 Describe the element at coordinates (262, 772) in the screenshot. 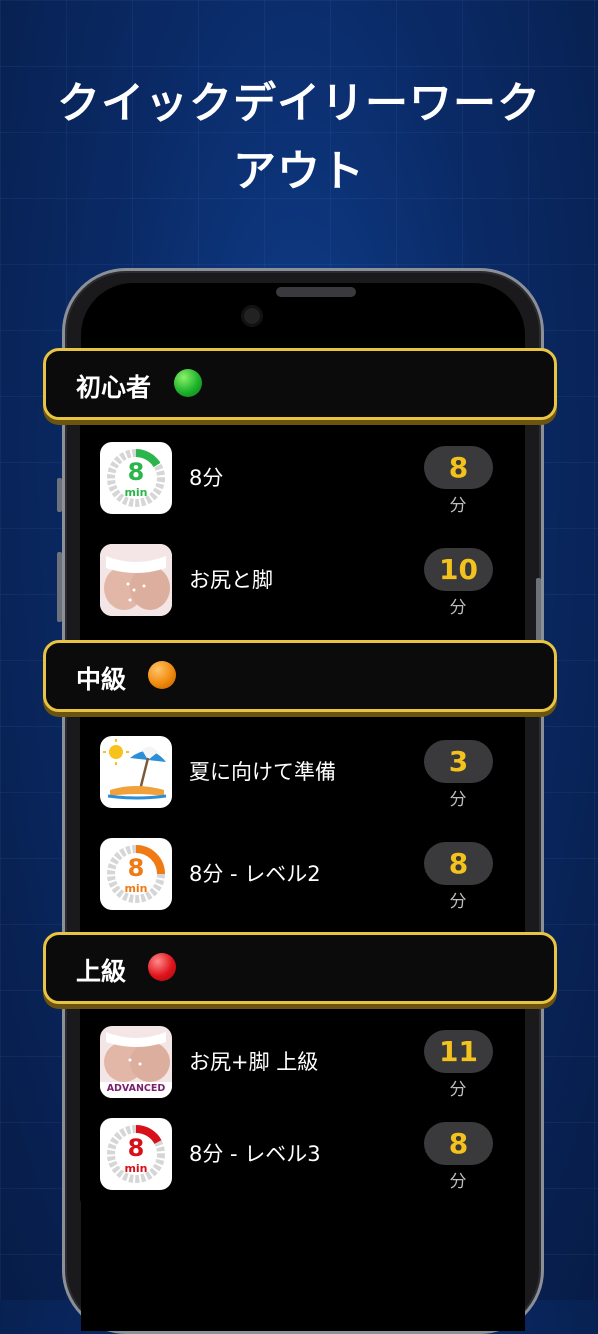

I see `workout-title: 夏に向けて準備` at that location.